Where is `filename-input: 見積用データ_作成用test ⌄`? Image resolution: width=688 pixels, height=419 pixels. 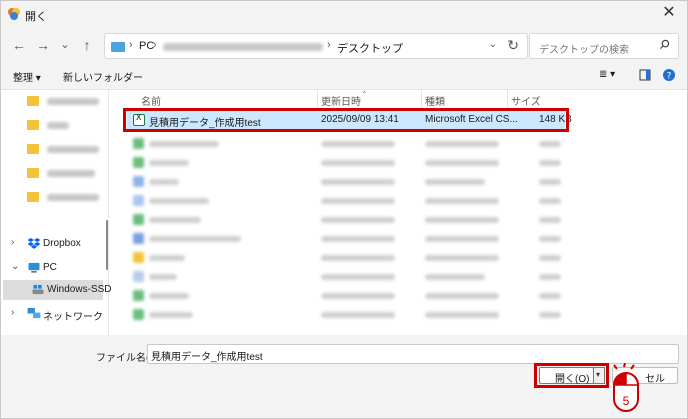
filename-input: 見積用データ_作成用test ⌄ is located at coordinates (413, 354).